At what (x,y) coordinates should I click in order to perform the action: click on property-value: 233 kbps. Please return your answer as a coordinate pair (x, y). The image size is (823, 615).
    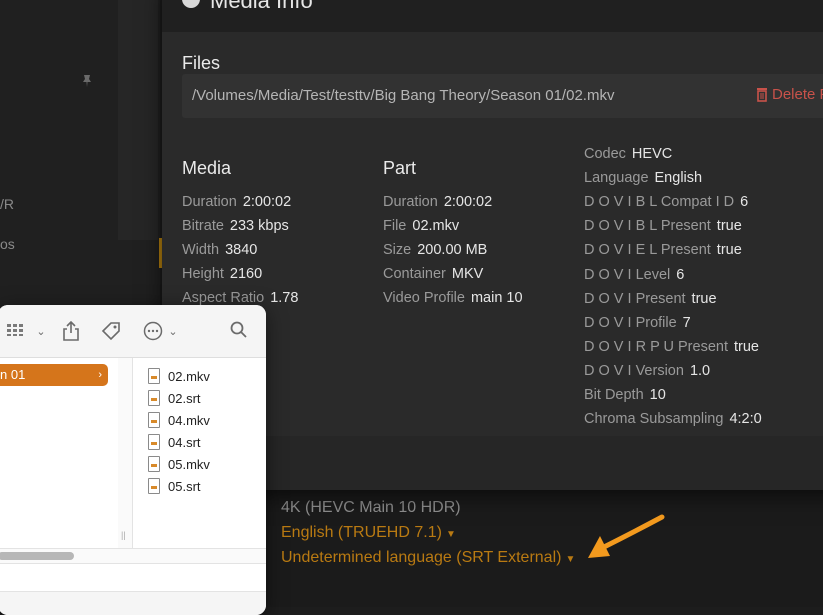
    Looking at the image, I should click on (259, 226).